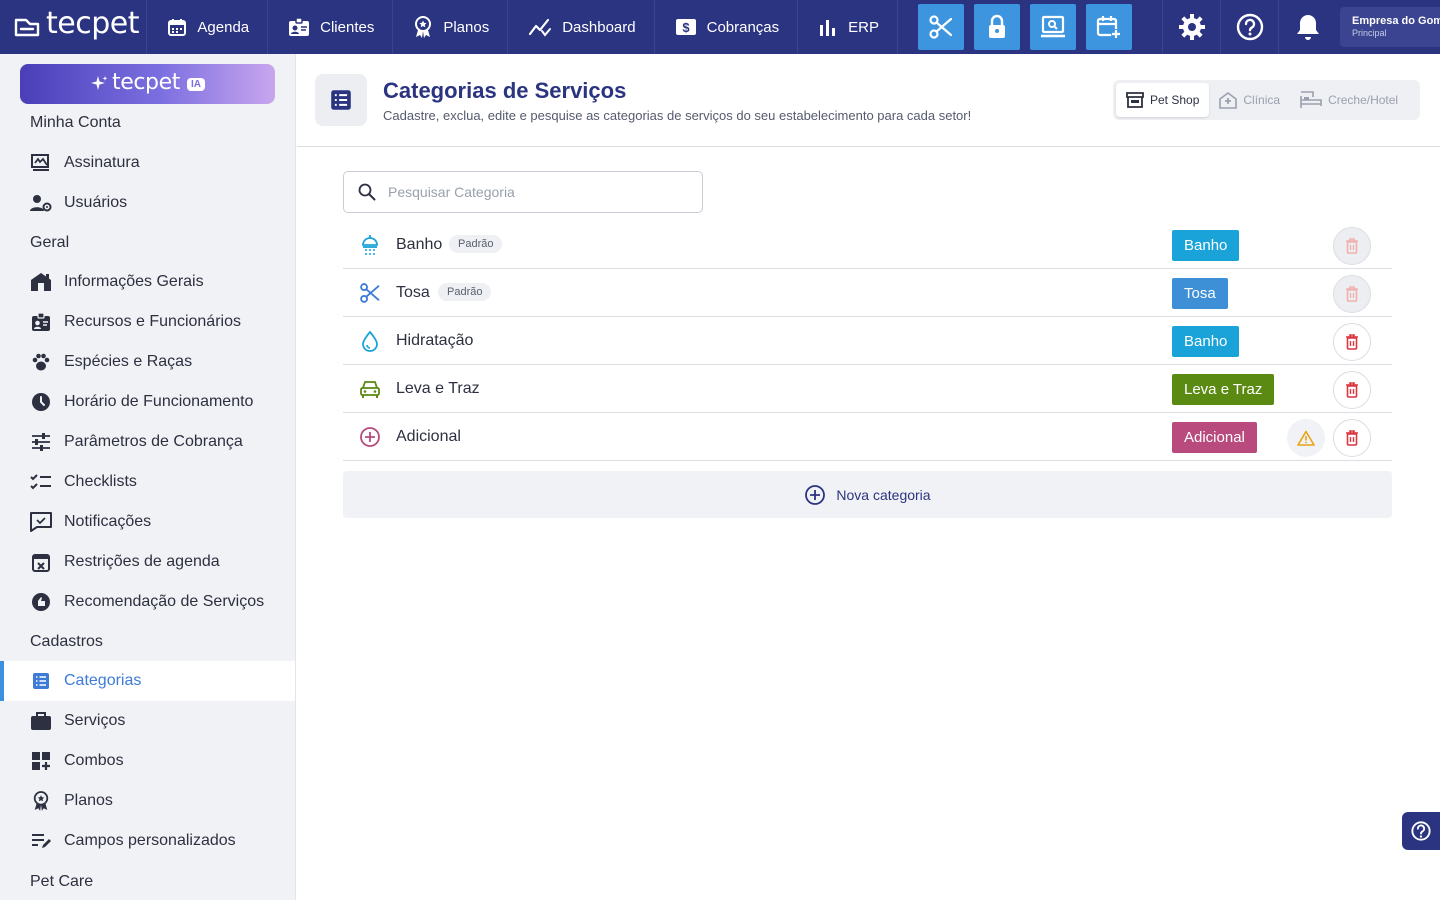 The width and height of the screenshot is (1440, 900). Describe the element at coordinates (95, 720) in the screenshot. I see `sidebar-item-label: Serviços` at that location.